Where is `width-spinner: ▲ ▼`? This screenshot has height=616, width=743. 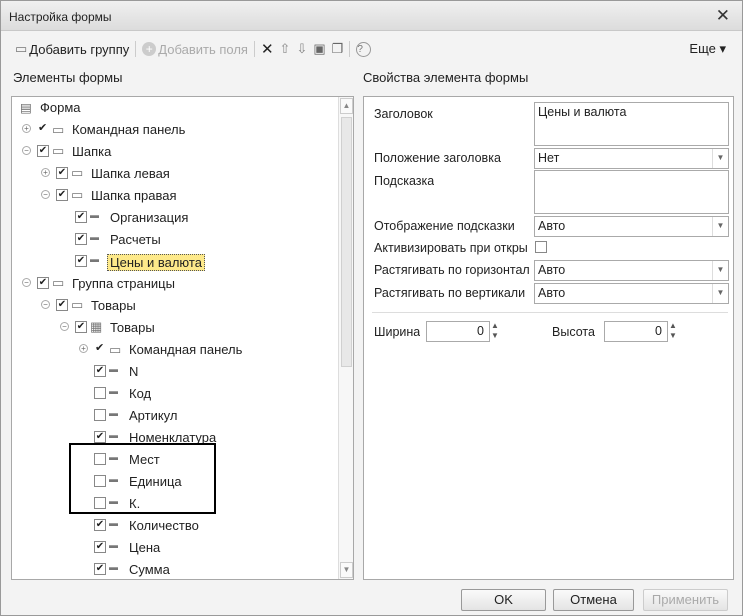 width-spinner: ▲ ▼ is located at coordinates (495, 331).